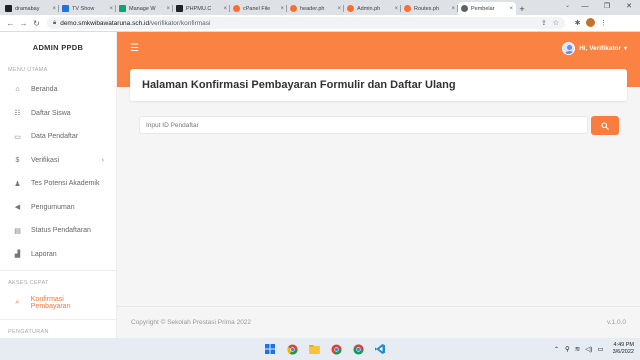 Image resolution: width=640 pixels, height=360 pixels. I want to click on chrome-alt-icon, so click(358, 349).